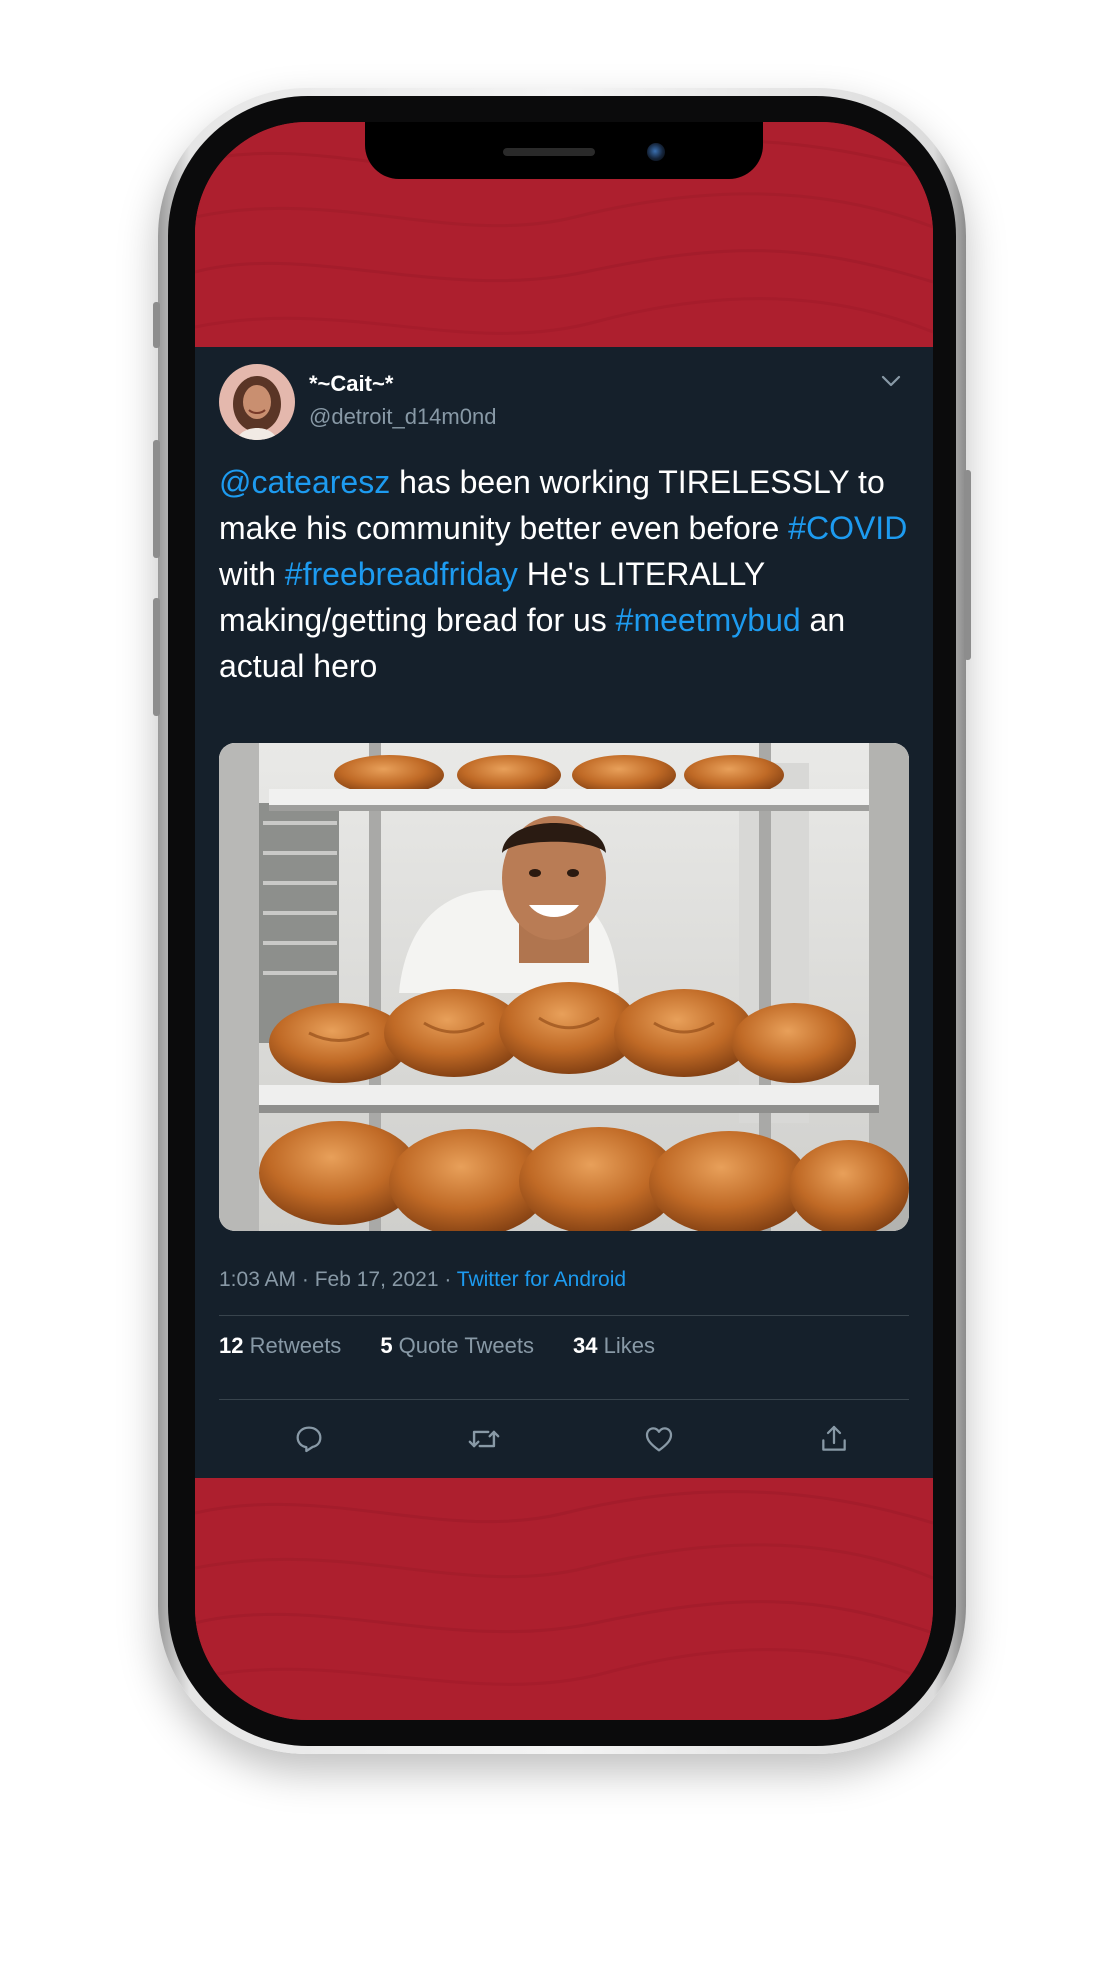  What do you see at coordinates (156, 657) in the screenshot?
I see `volume-down-button` at bounding box center [156, 657].